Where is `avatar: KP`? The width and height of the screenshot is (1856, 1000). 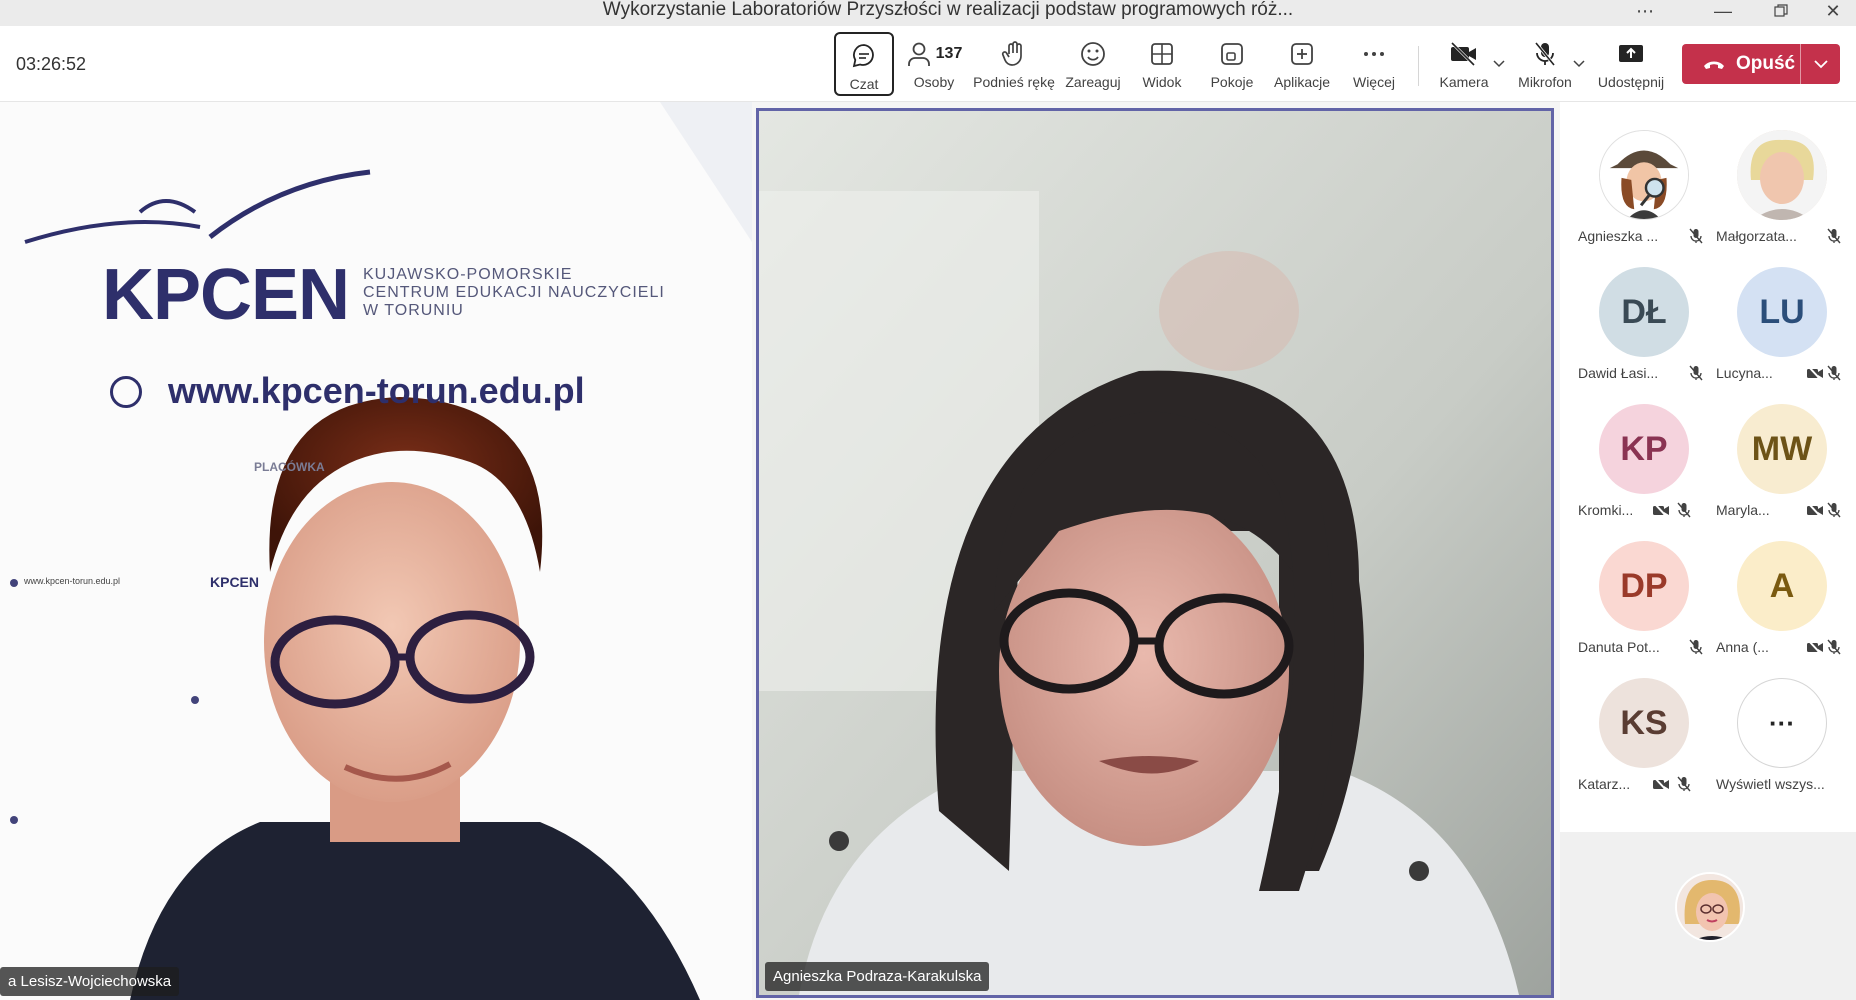
avatar: KP is located at coordinates (1644, 449).